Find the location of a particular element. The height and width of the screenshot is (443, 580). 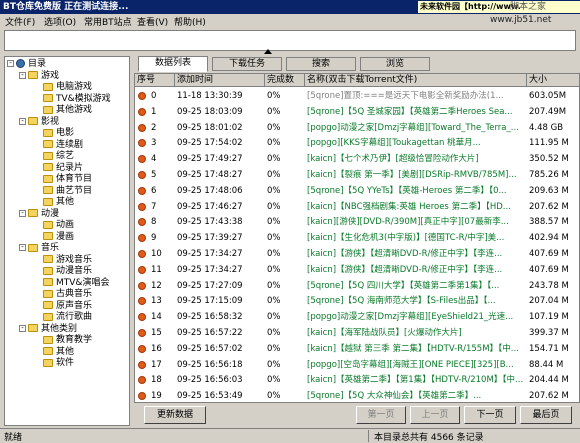

tree-leaf: 体育节目 is located at coordinates (67, 179).